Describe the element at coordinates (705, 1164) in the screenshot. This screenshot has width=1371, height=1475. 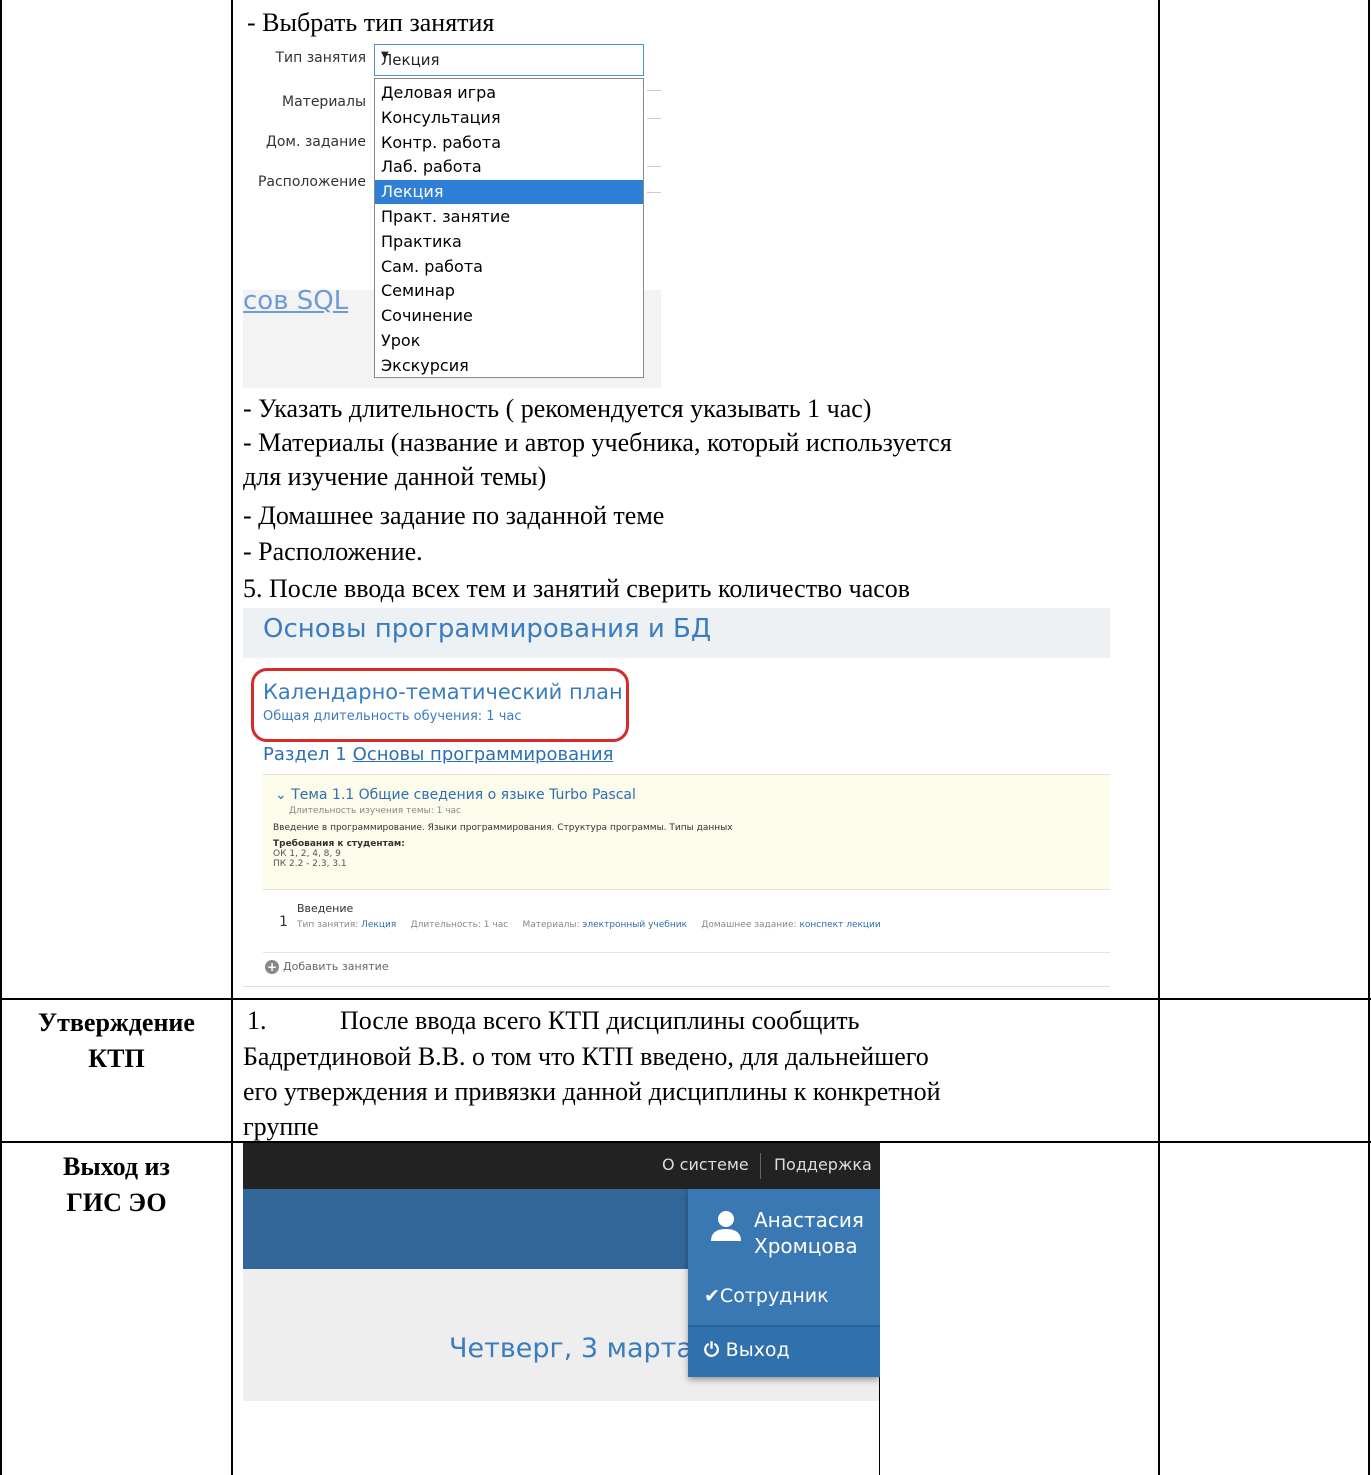
I see `about-link: О системе` at that location.